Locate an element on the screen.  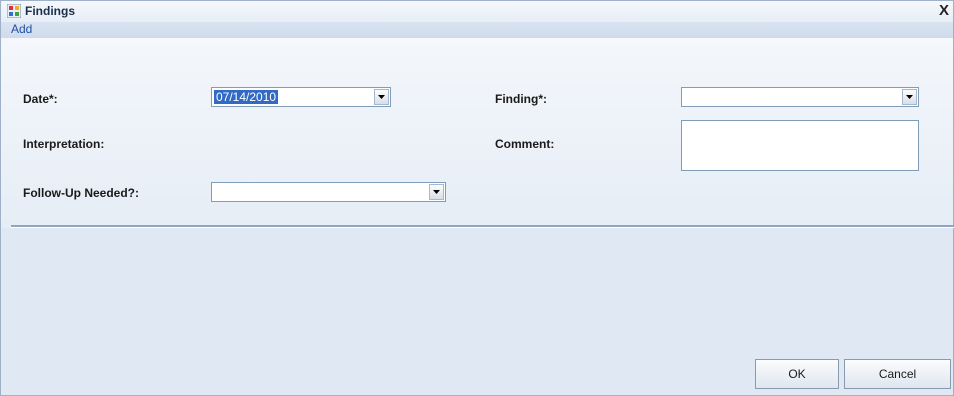
cancel-button: Cancel is located at coordinates (897, 374).